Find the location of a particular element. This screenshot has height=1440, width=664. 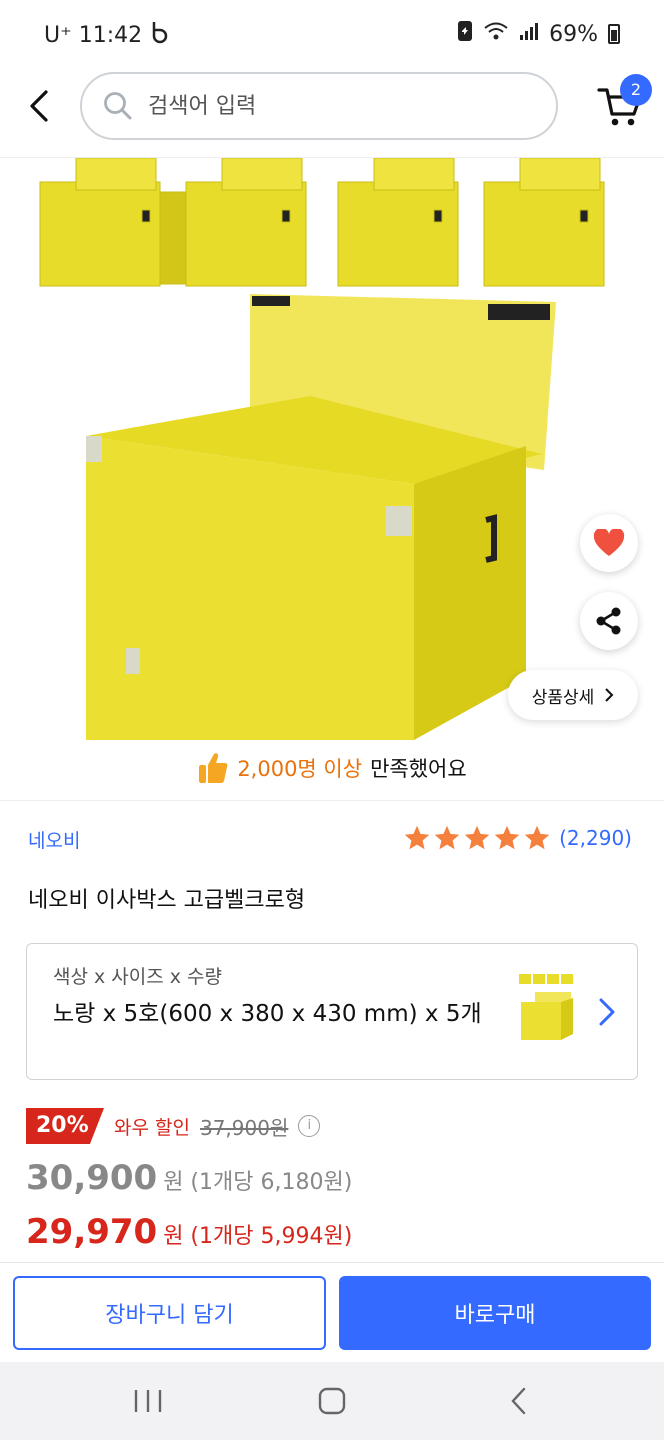

status-bar: U⁺ 11:42 69% is located at coordinates (332, 35).